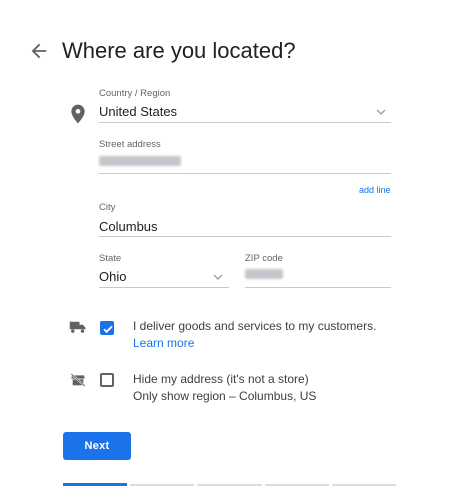 The image size is (461, 500). What do you see at coordinates (97, 446) in the screenshot?
I see `next-button: Next` at bounding box center [97, 446].